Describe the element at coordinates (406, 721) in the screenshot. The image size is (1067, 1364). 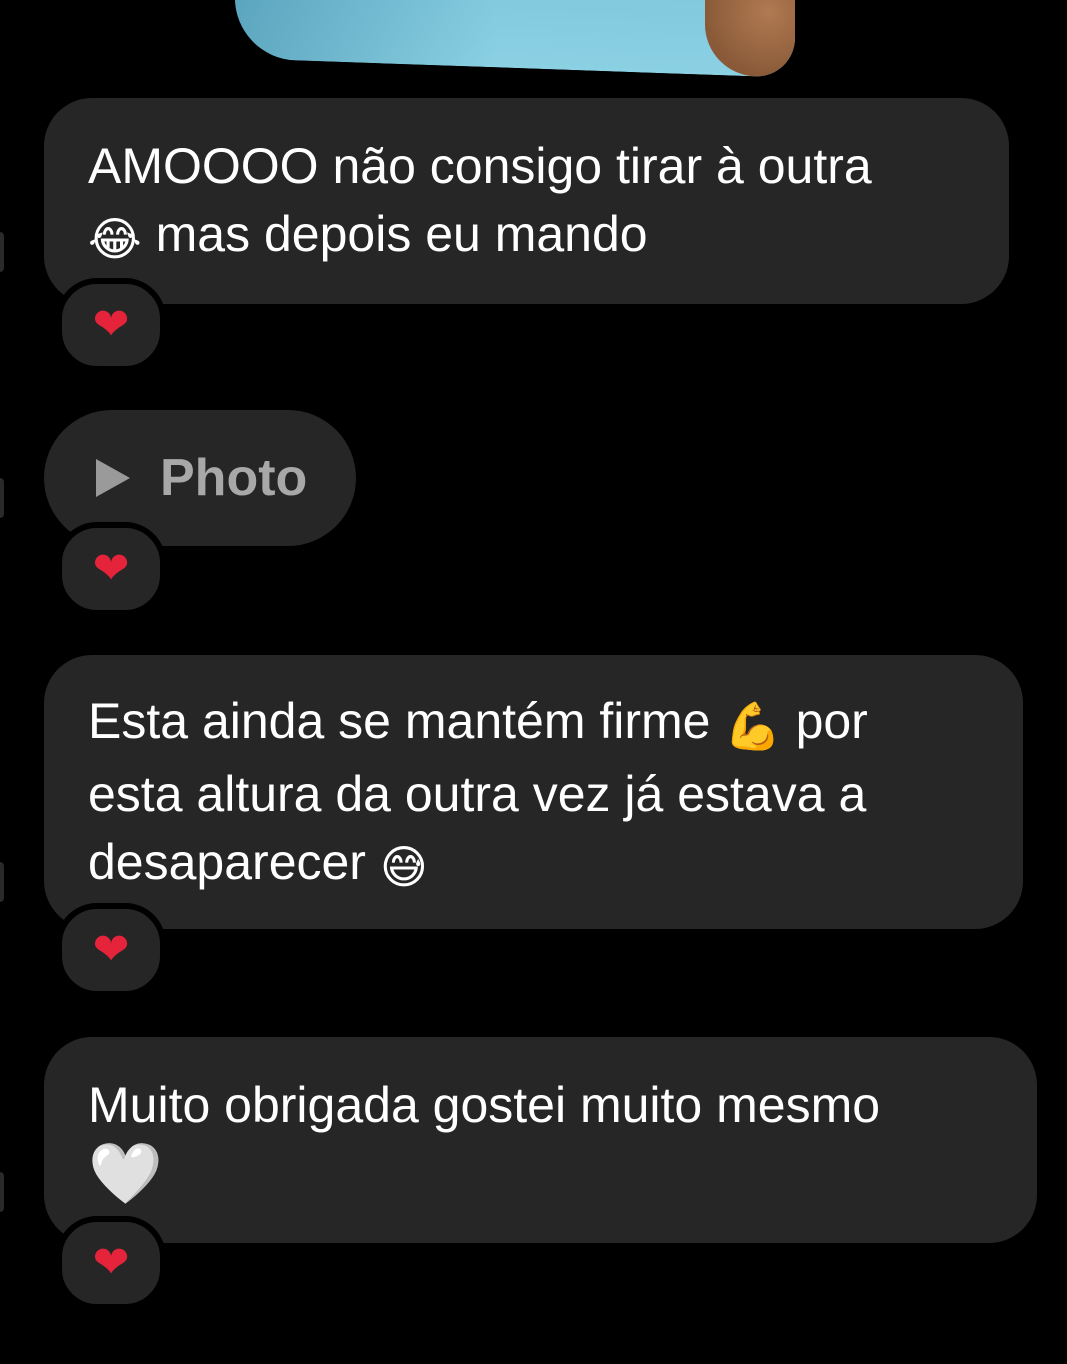
I see `message-line: Esta ainda se mantém firme` at that location.